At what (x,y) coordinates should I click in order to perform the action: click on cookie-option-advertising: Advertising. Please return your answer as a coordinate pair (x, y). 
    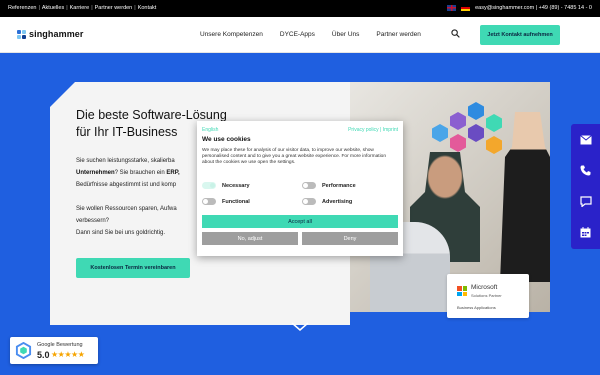
    Looking at the image, I should click on (327, 201).